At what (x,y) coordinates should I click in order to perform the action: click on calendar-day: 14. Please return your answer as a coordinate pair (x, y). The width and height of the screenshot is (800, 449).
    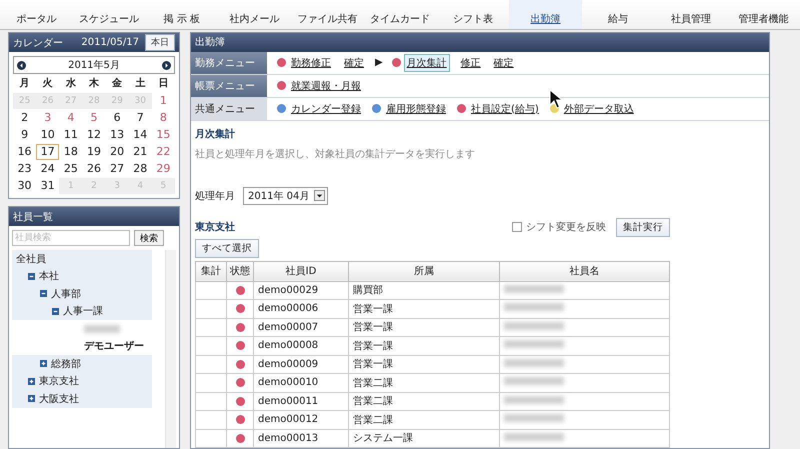
    Looking at the image, I should click on (140, 135).